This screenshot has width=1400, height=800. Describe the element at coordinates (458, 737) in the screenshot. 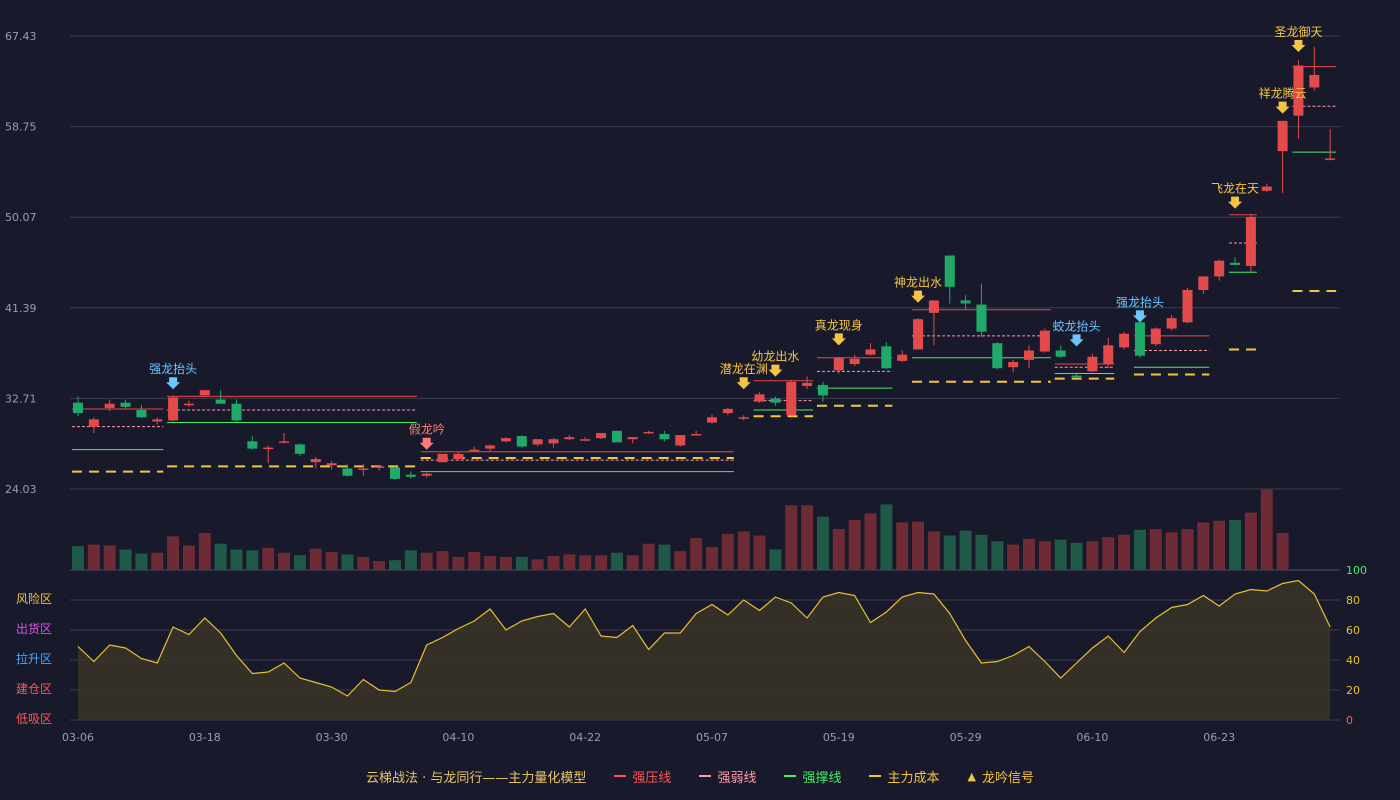

I see `x-tick-label: 04-10` at that location.